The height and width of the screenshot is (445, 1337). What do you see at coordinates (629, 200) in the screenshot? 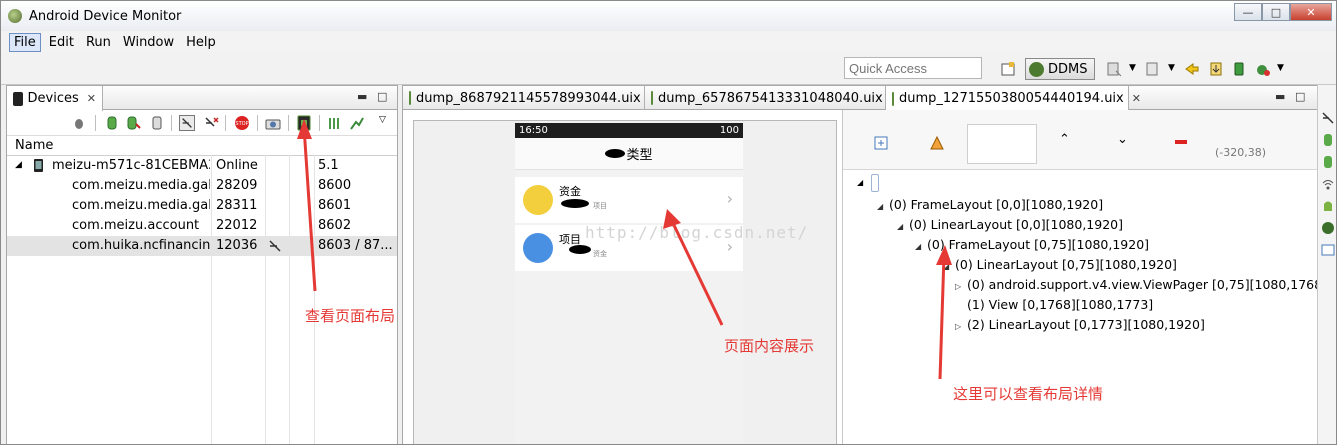
I see `phone-list-row-funds: 资金 项目 ›` at bounding box center [629, 200].